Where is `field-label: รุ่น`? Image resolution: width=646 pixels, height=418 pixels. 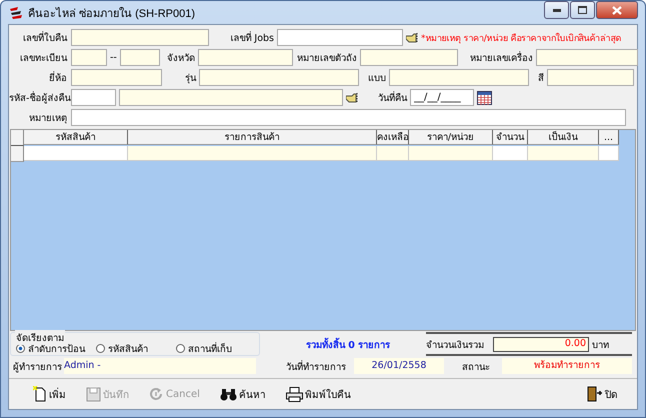 field-label: รุ่น is located at coordinates (190, 78).